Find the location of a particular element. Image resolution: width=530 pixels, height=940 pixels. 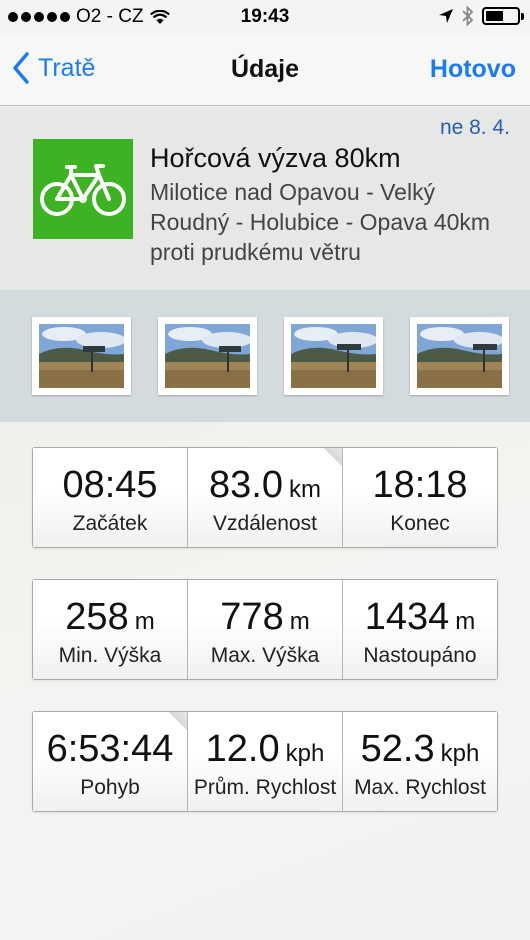

stat-value: 18:18 is located at coordinates (420, 485).